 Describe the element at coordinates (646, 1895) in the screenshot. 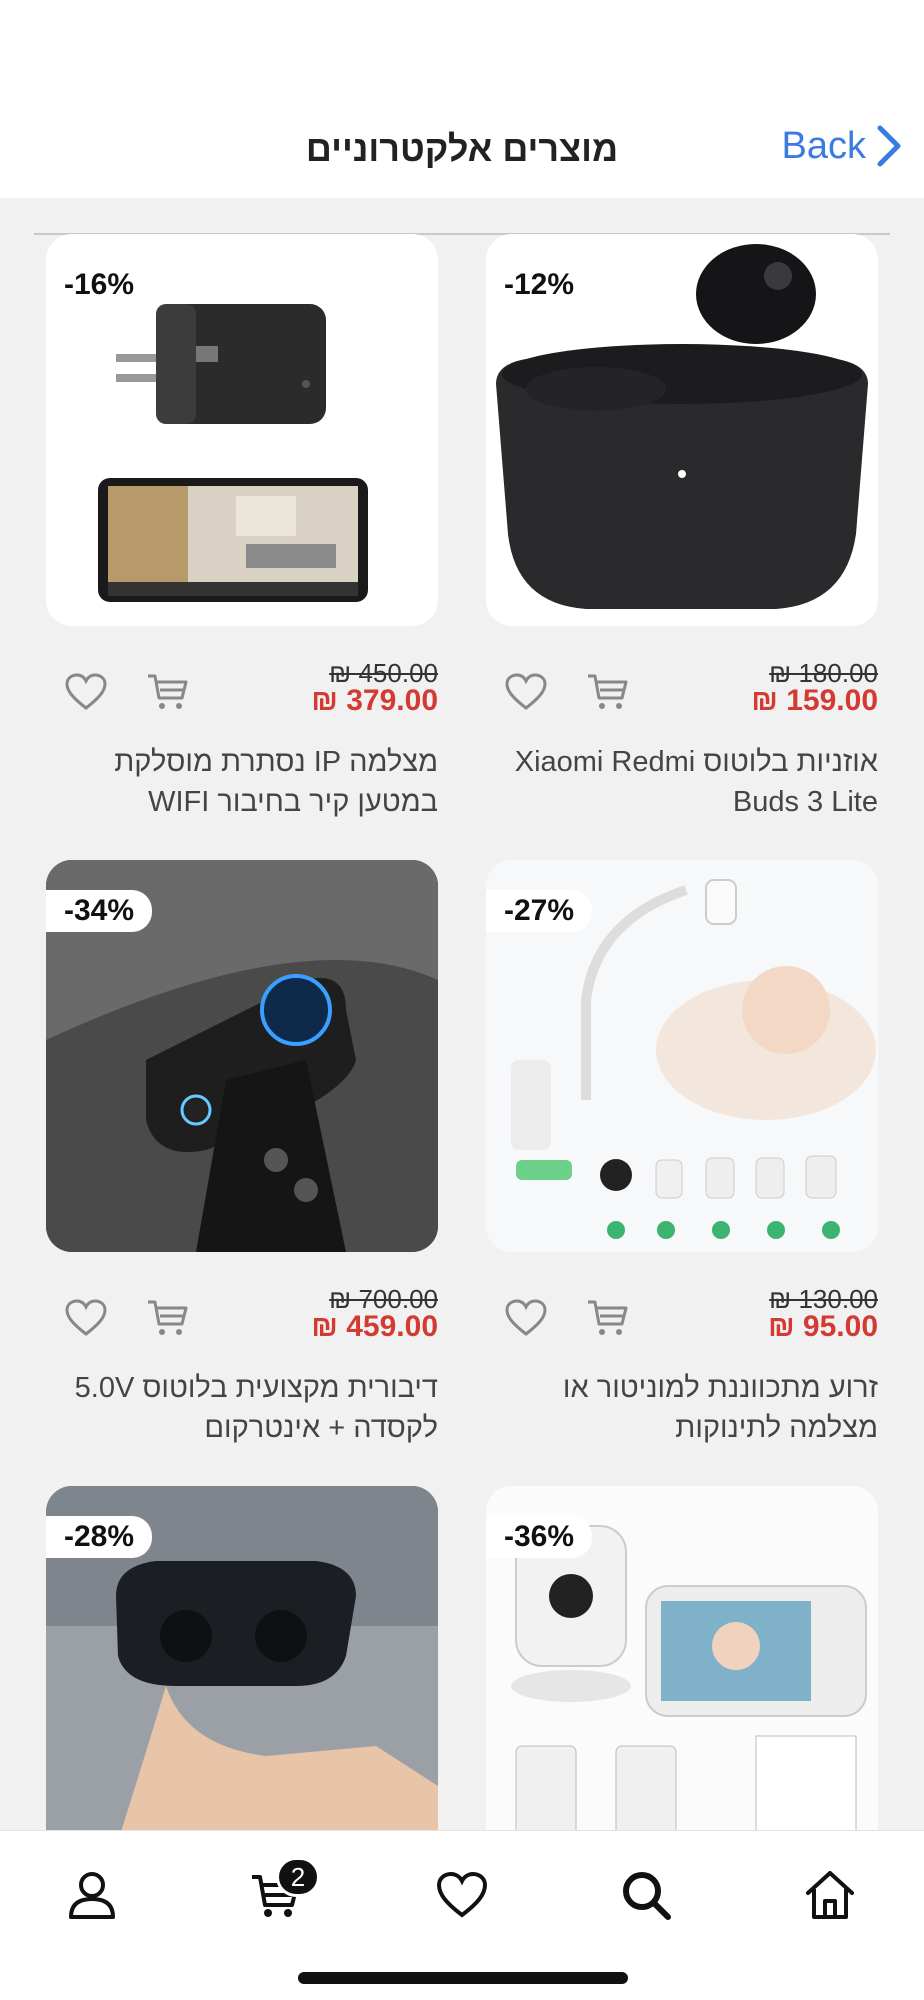

I see `search-icon` at that location.